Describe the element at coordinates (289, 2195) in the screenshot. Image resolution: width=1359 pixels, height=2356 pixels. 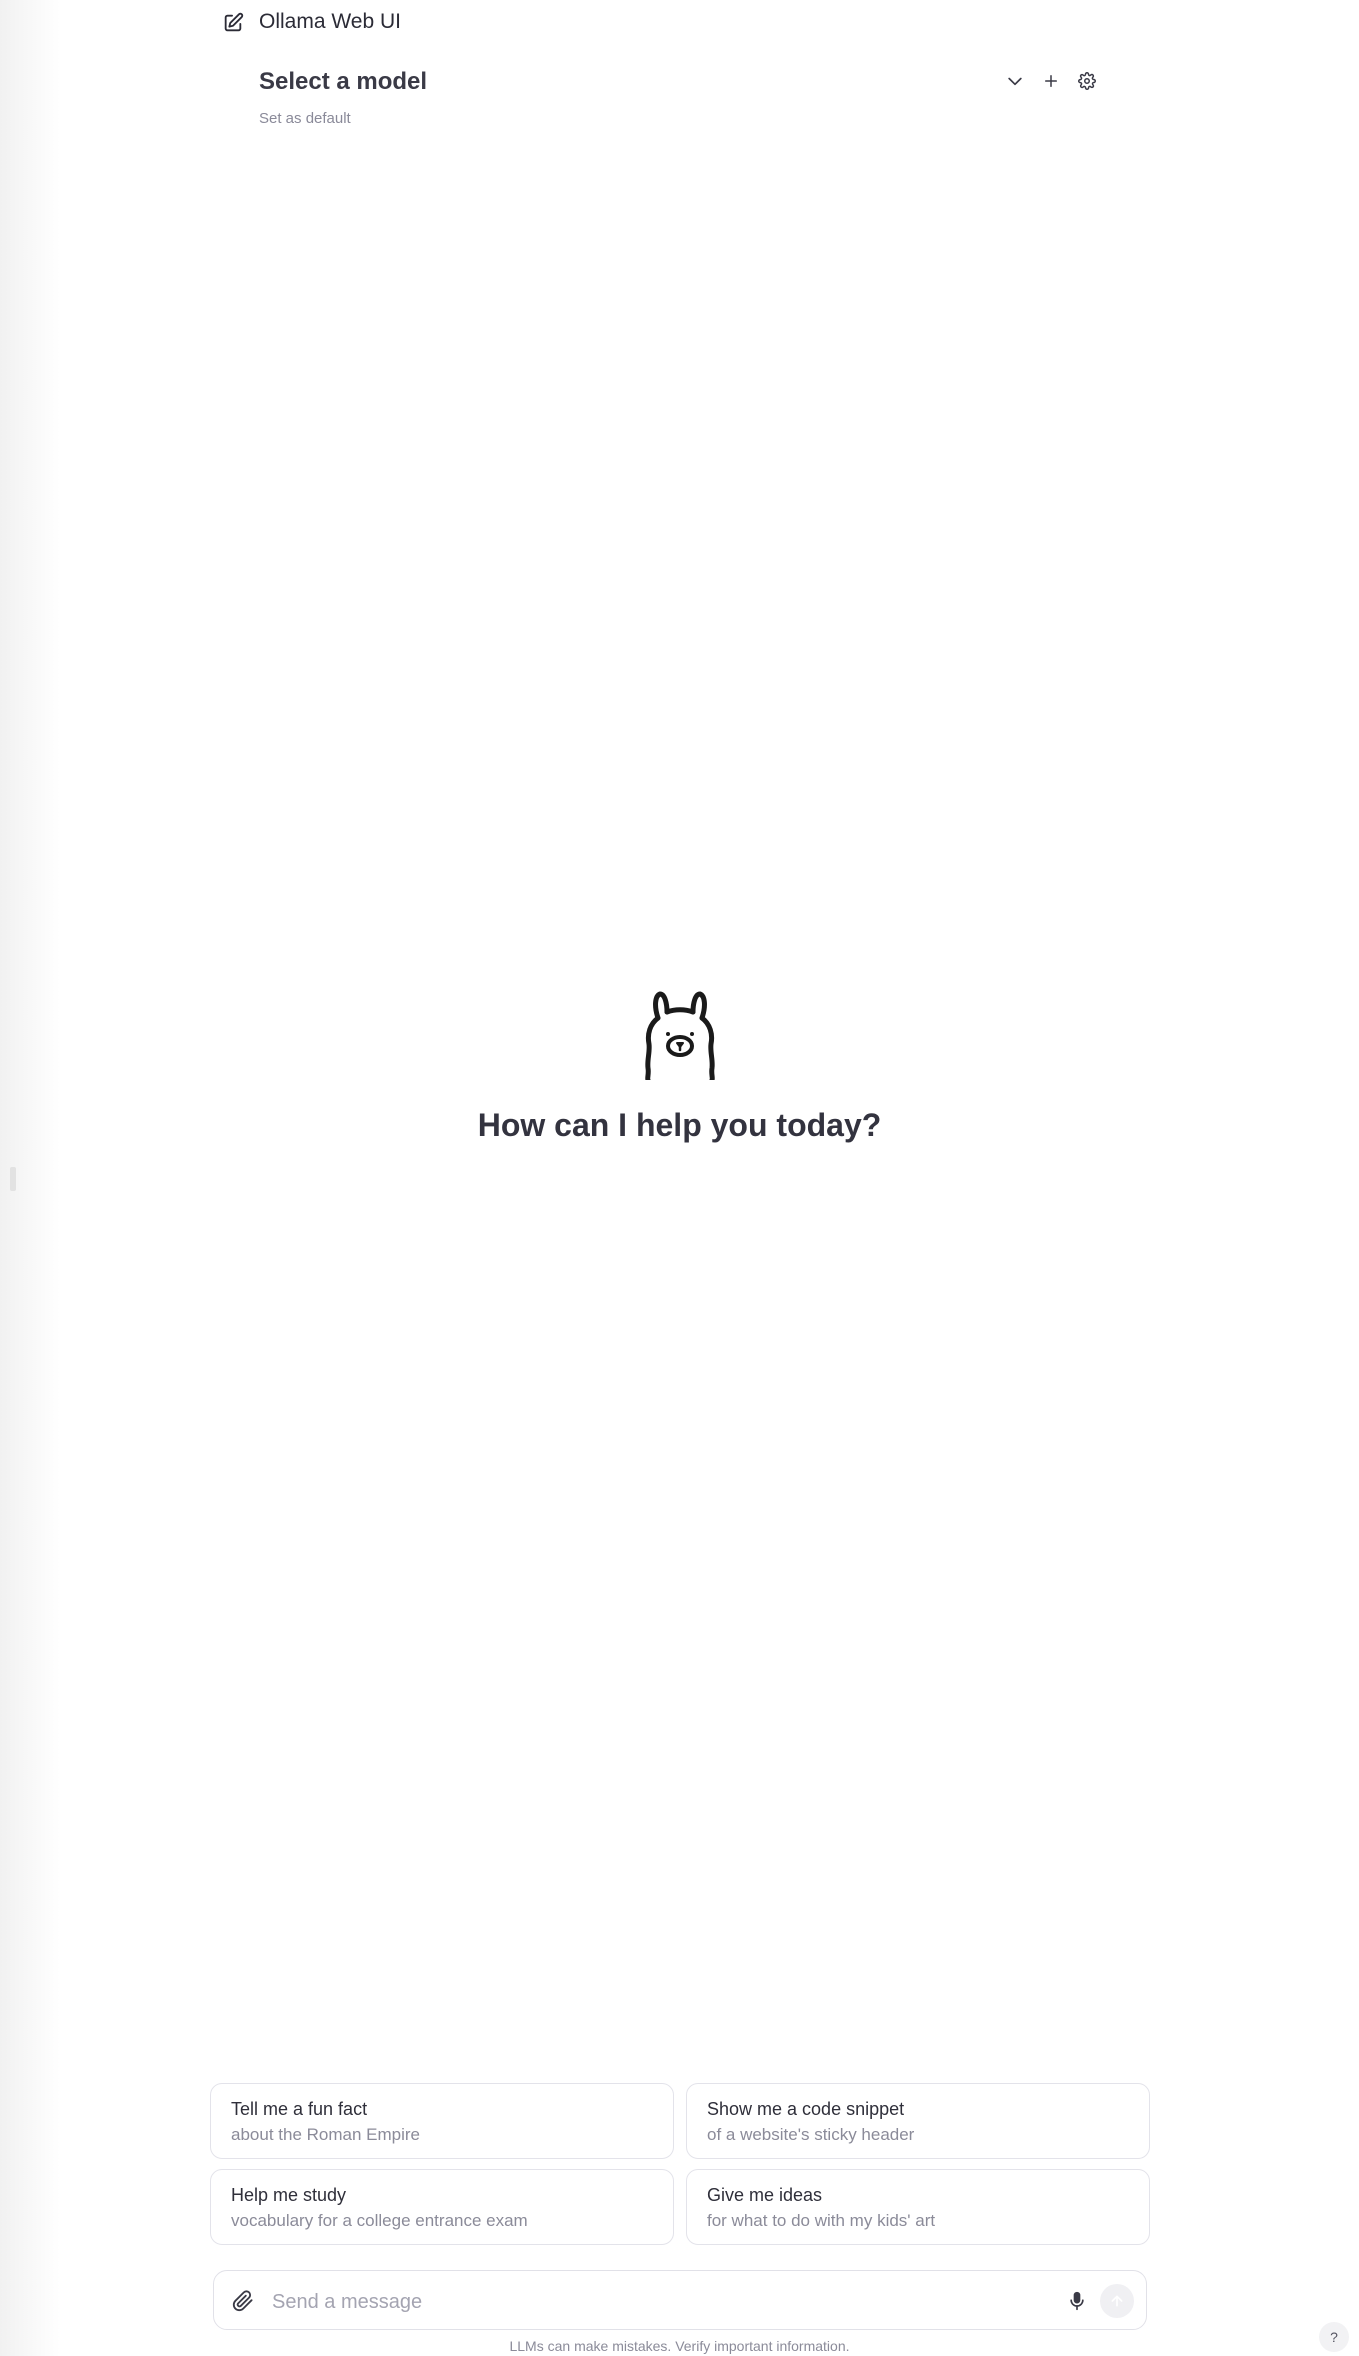
I see `suggestion-title: Help me study` at that location.